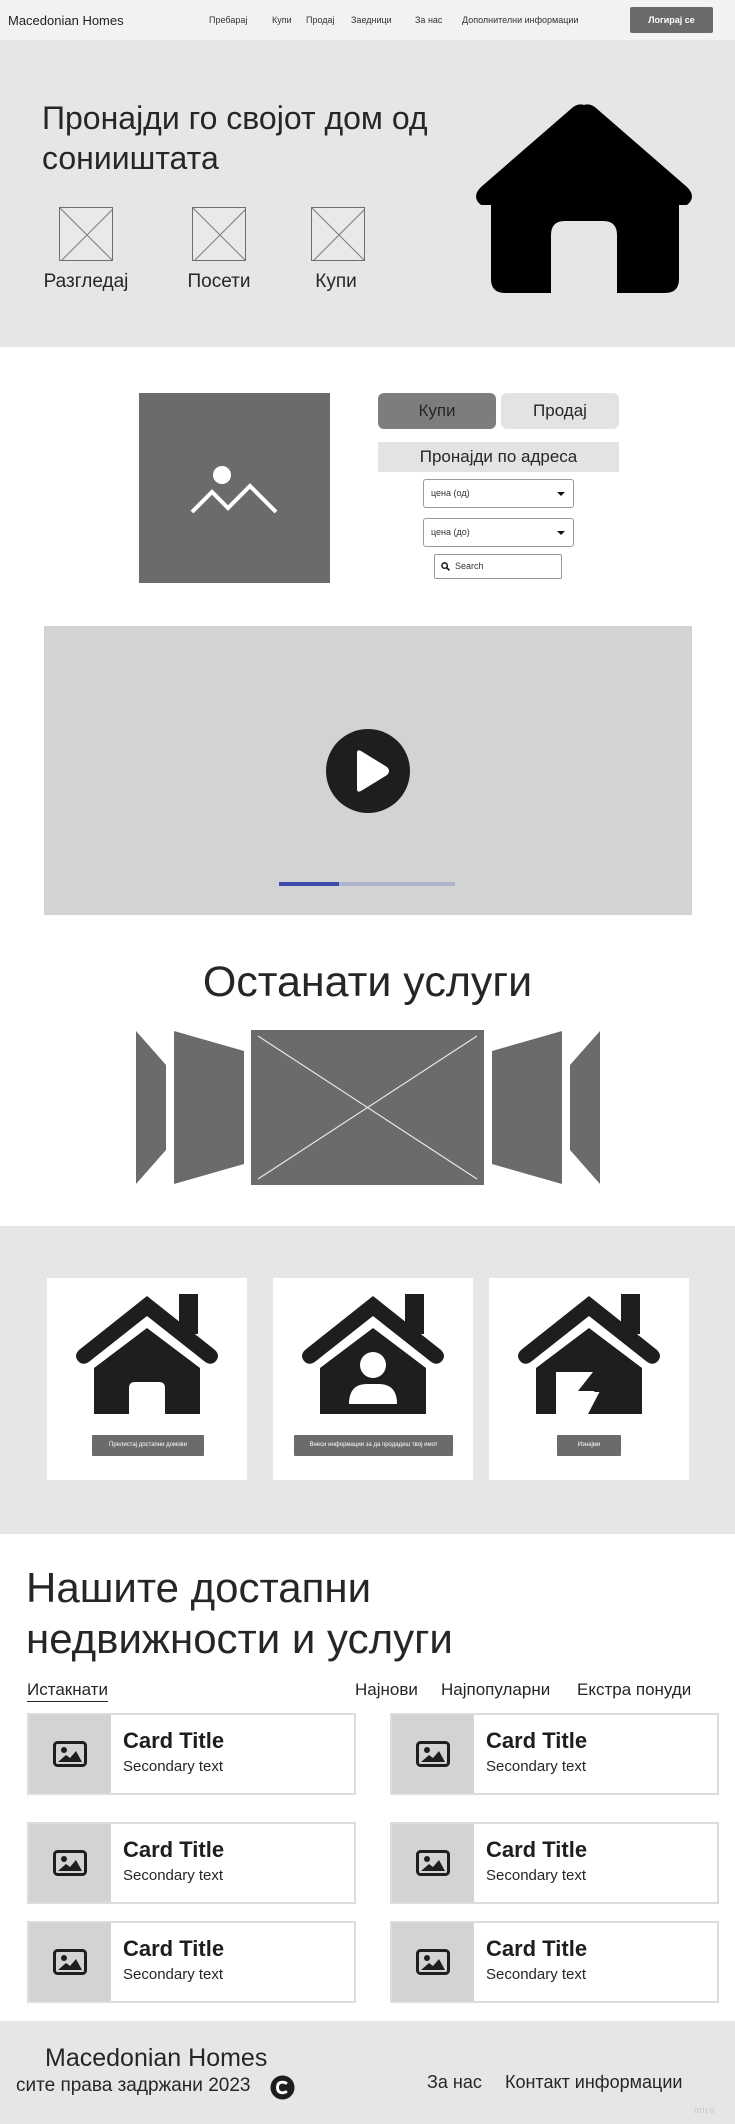  I want to click on visit-label: Посети, so click(219, 282).